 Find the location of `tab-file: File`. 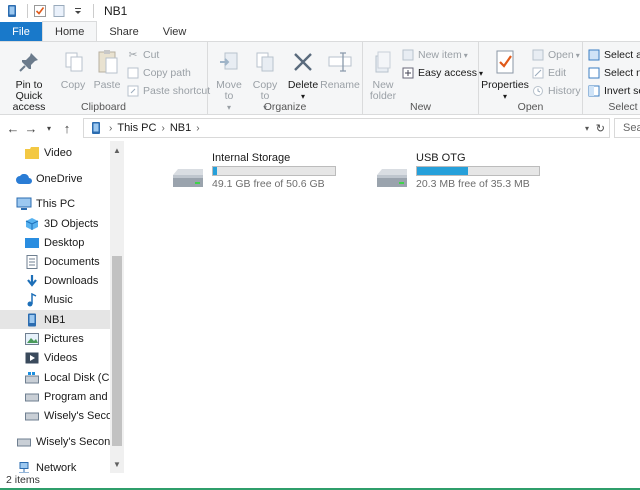

tab-file: File is located at coordinates (21, 32).